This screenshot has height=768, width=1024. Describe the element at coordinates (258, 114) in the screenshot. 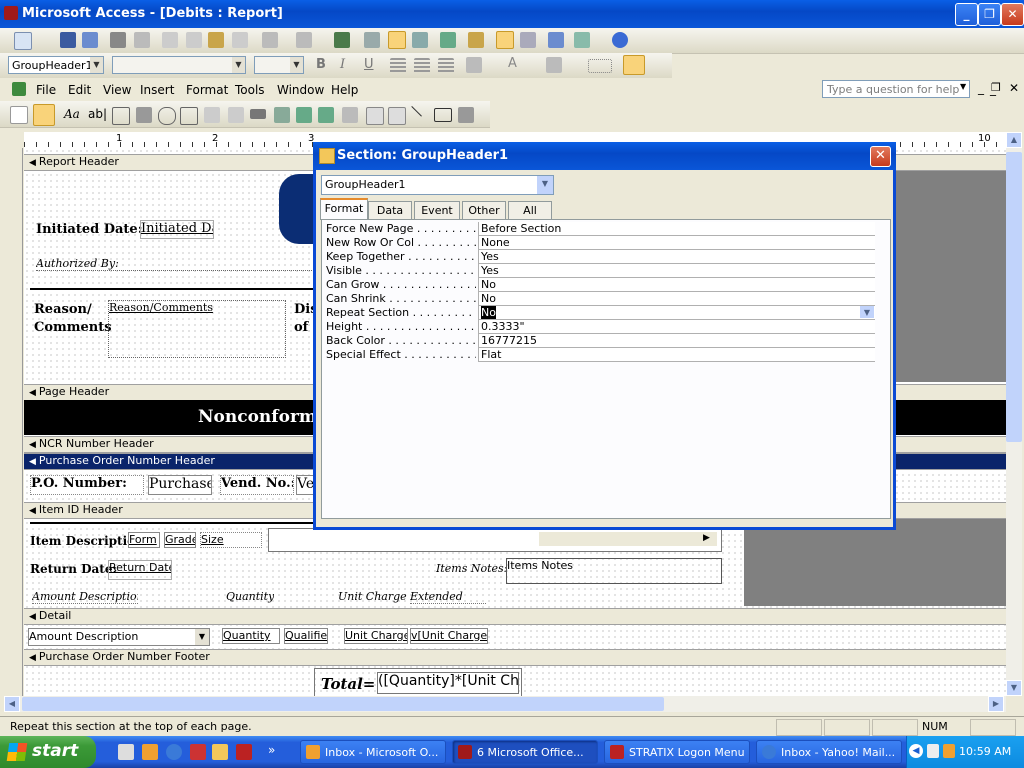

I see `command-button-icon` at that location.